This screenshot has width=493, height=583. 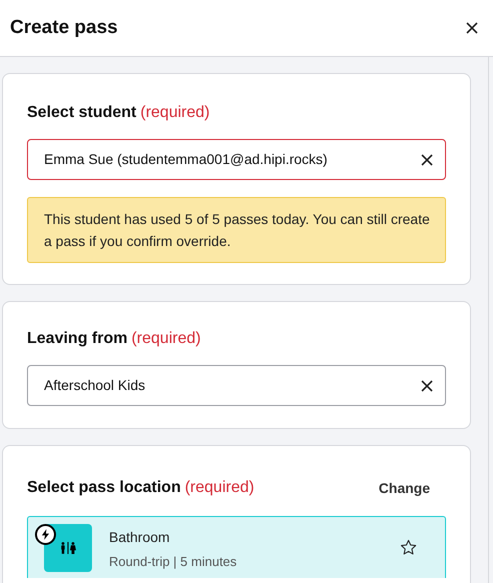 I want to click on section-label: Select student, so click(x=81, y=113).